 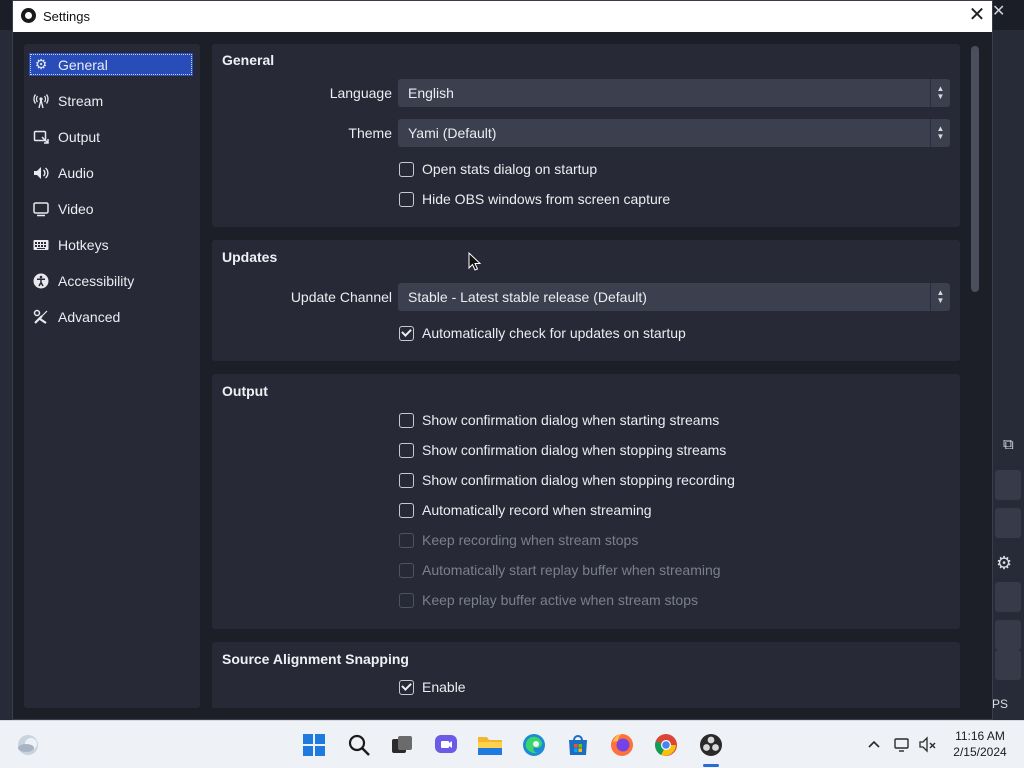 I want to click on sidebar-item-general: ⚙ General, so click(x=111, y=64).